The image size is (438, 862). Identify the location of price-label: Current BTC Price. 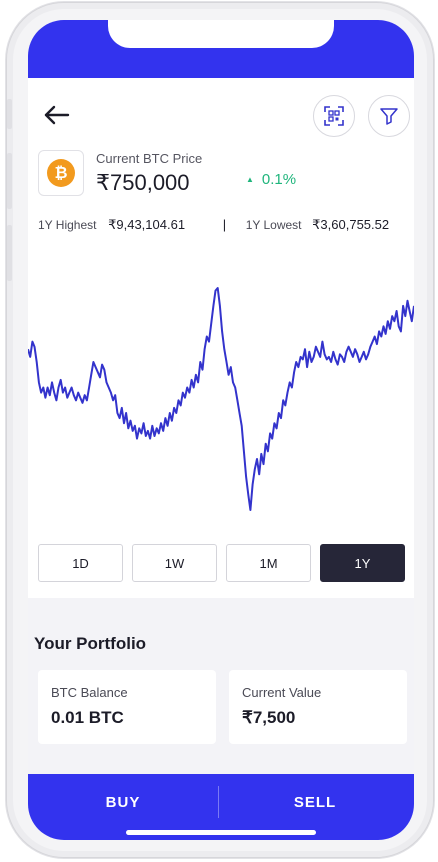
(149, 158).